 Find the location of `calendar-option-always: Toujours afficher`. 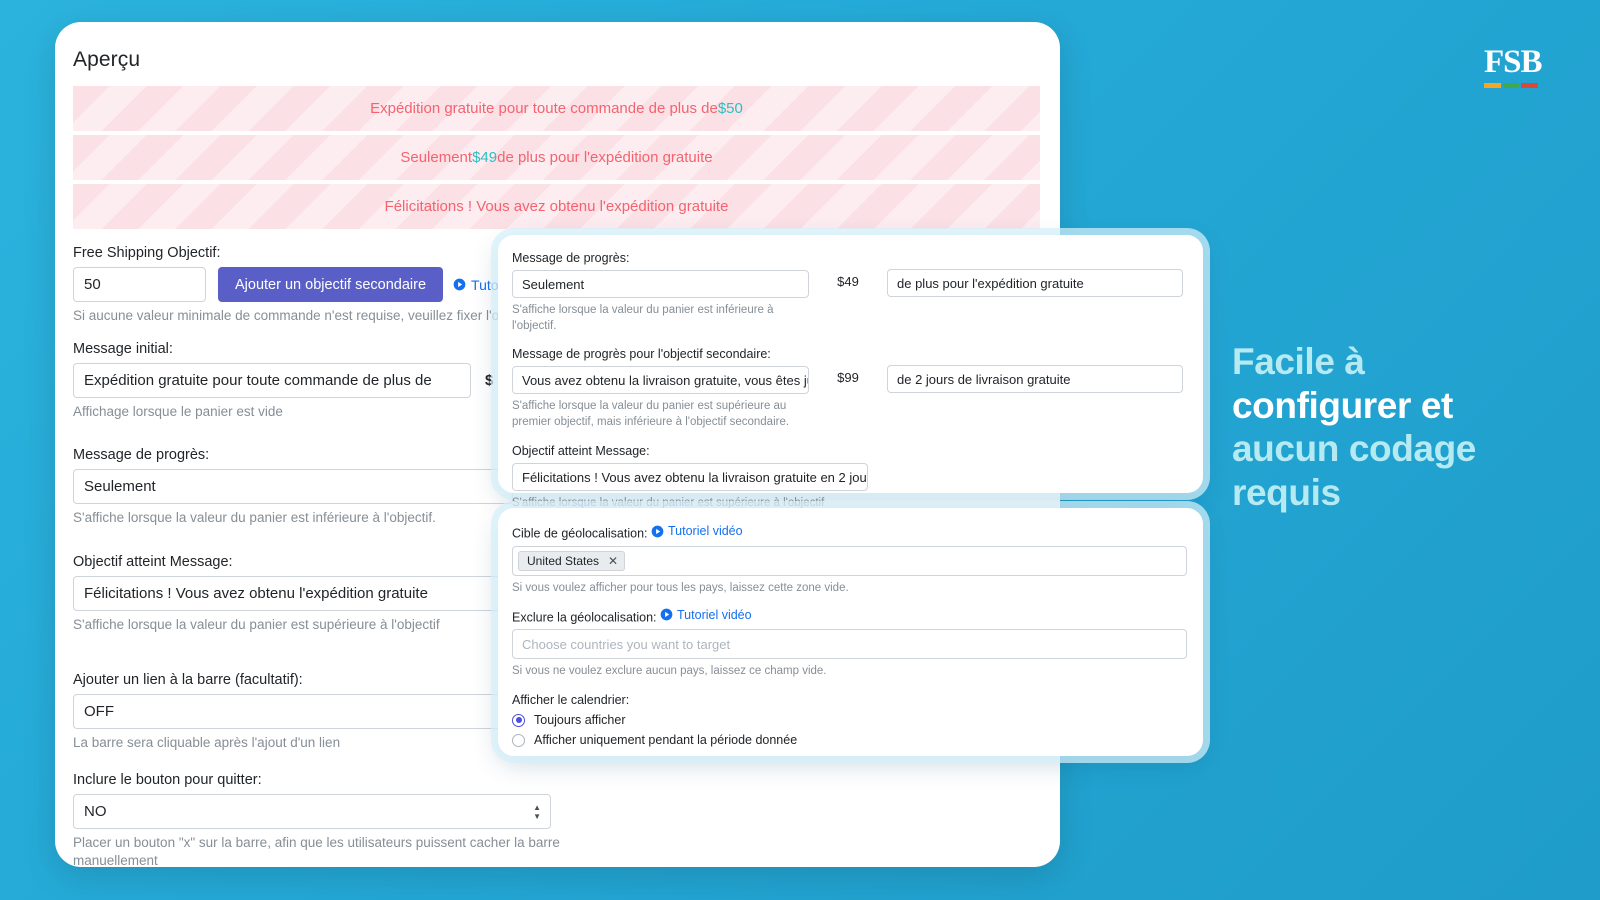

calendar-option-always: Toujours afficher is located at coordinates (850, 720).